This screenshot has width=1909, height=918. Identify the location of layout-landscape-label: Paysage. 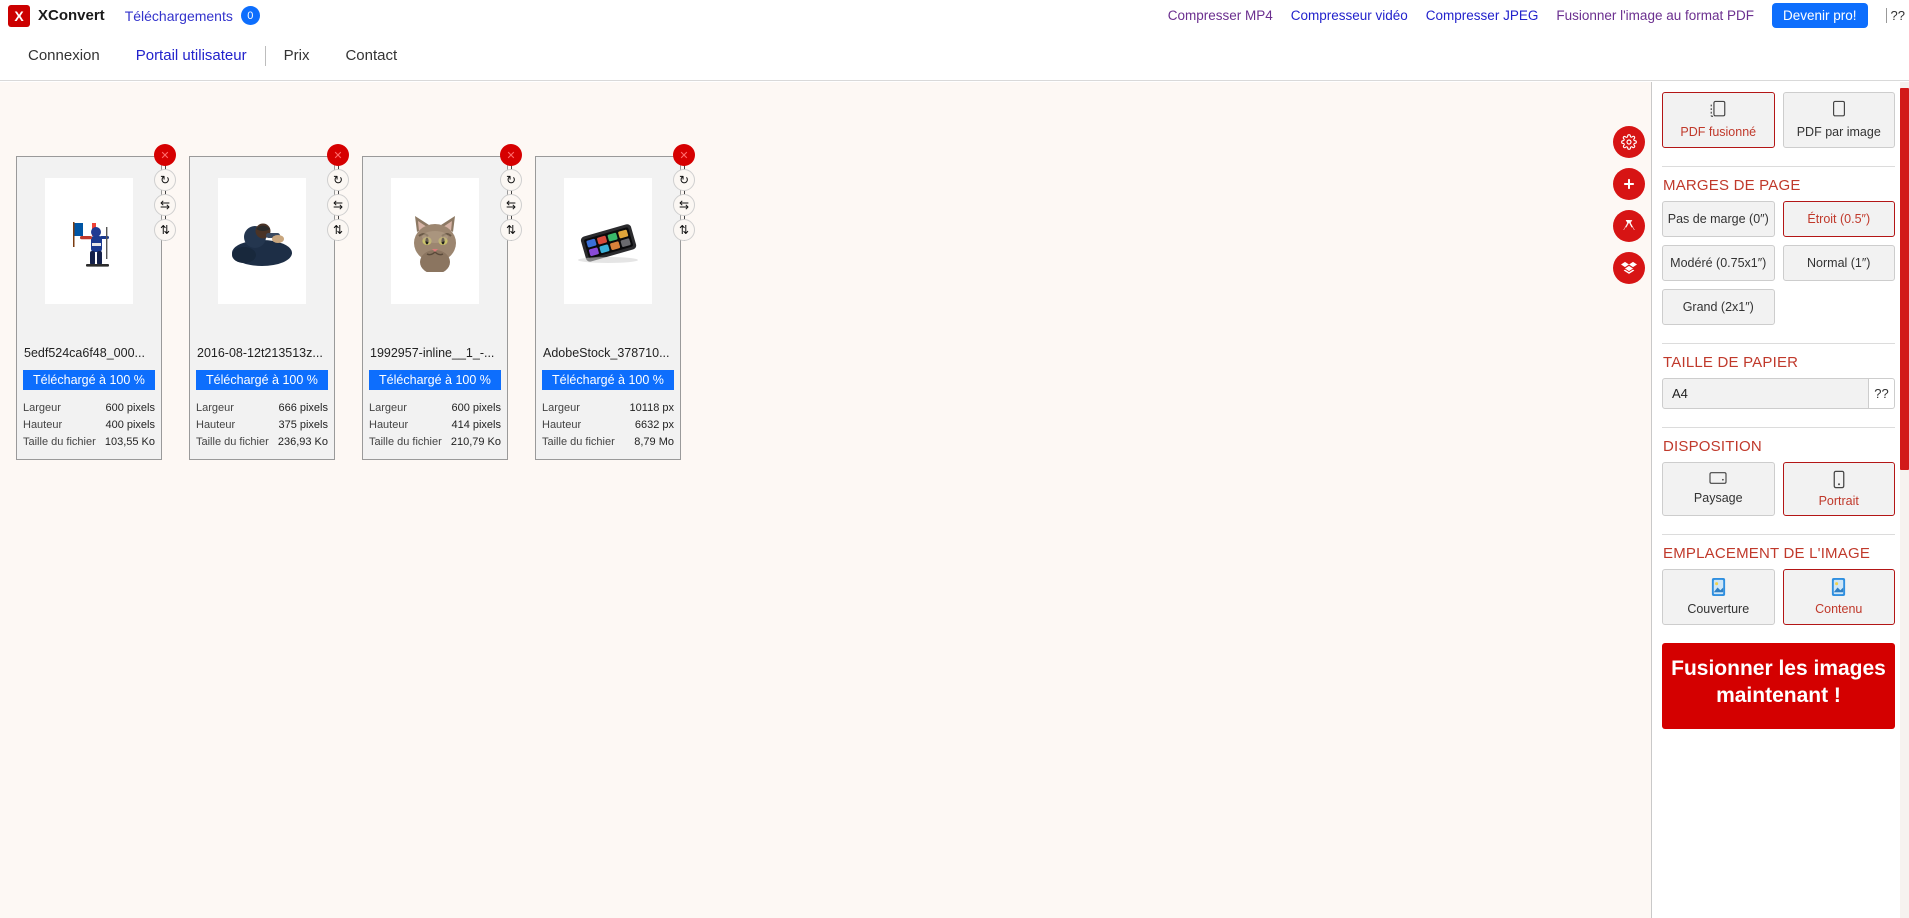
(1718, 497).